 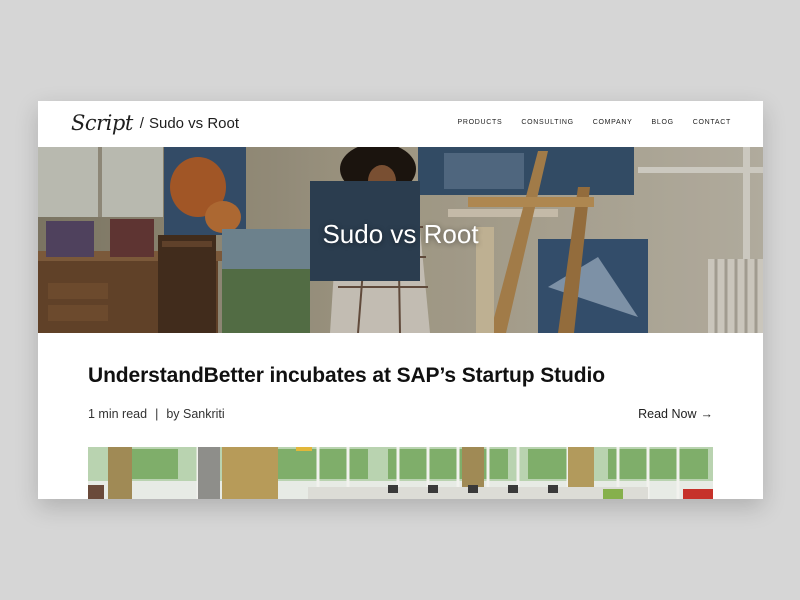 What do you see at coordinates (102, 123) in the screenshot?
I see `script-logo: Script` at bounding box center [102, 123].